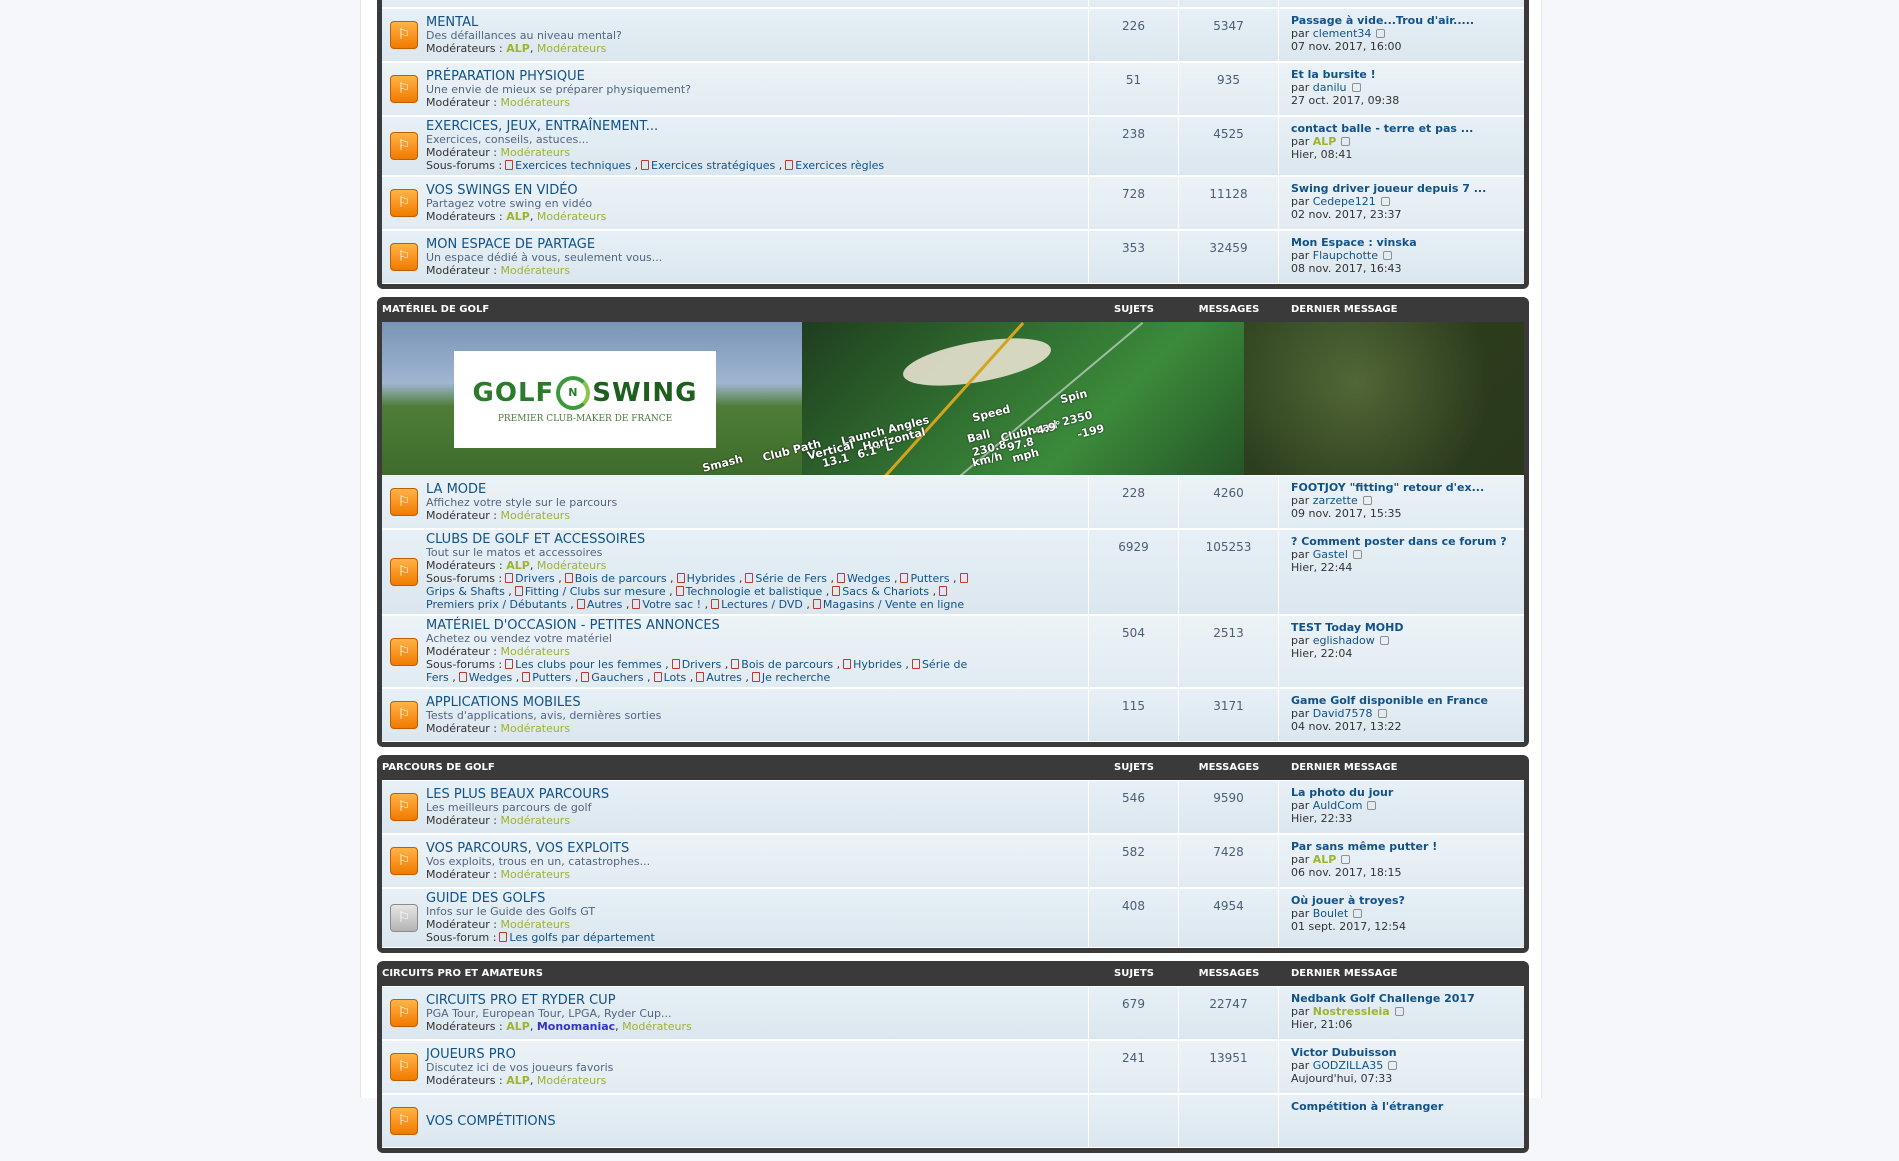  Describe the element at coordinates (573, 625) in the screenshot. I see `forum-title-link: MATÉRIEL D'OCCASION - PETITES ANNONCES` at that location.